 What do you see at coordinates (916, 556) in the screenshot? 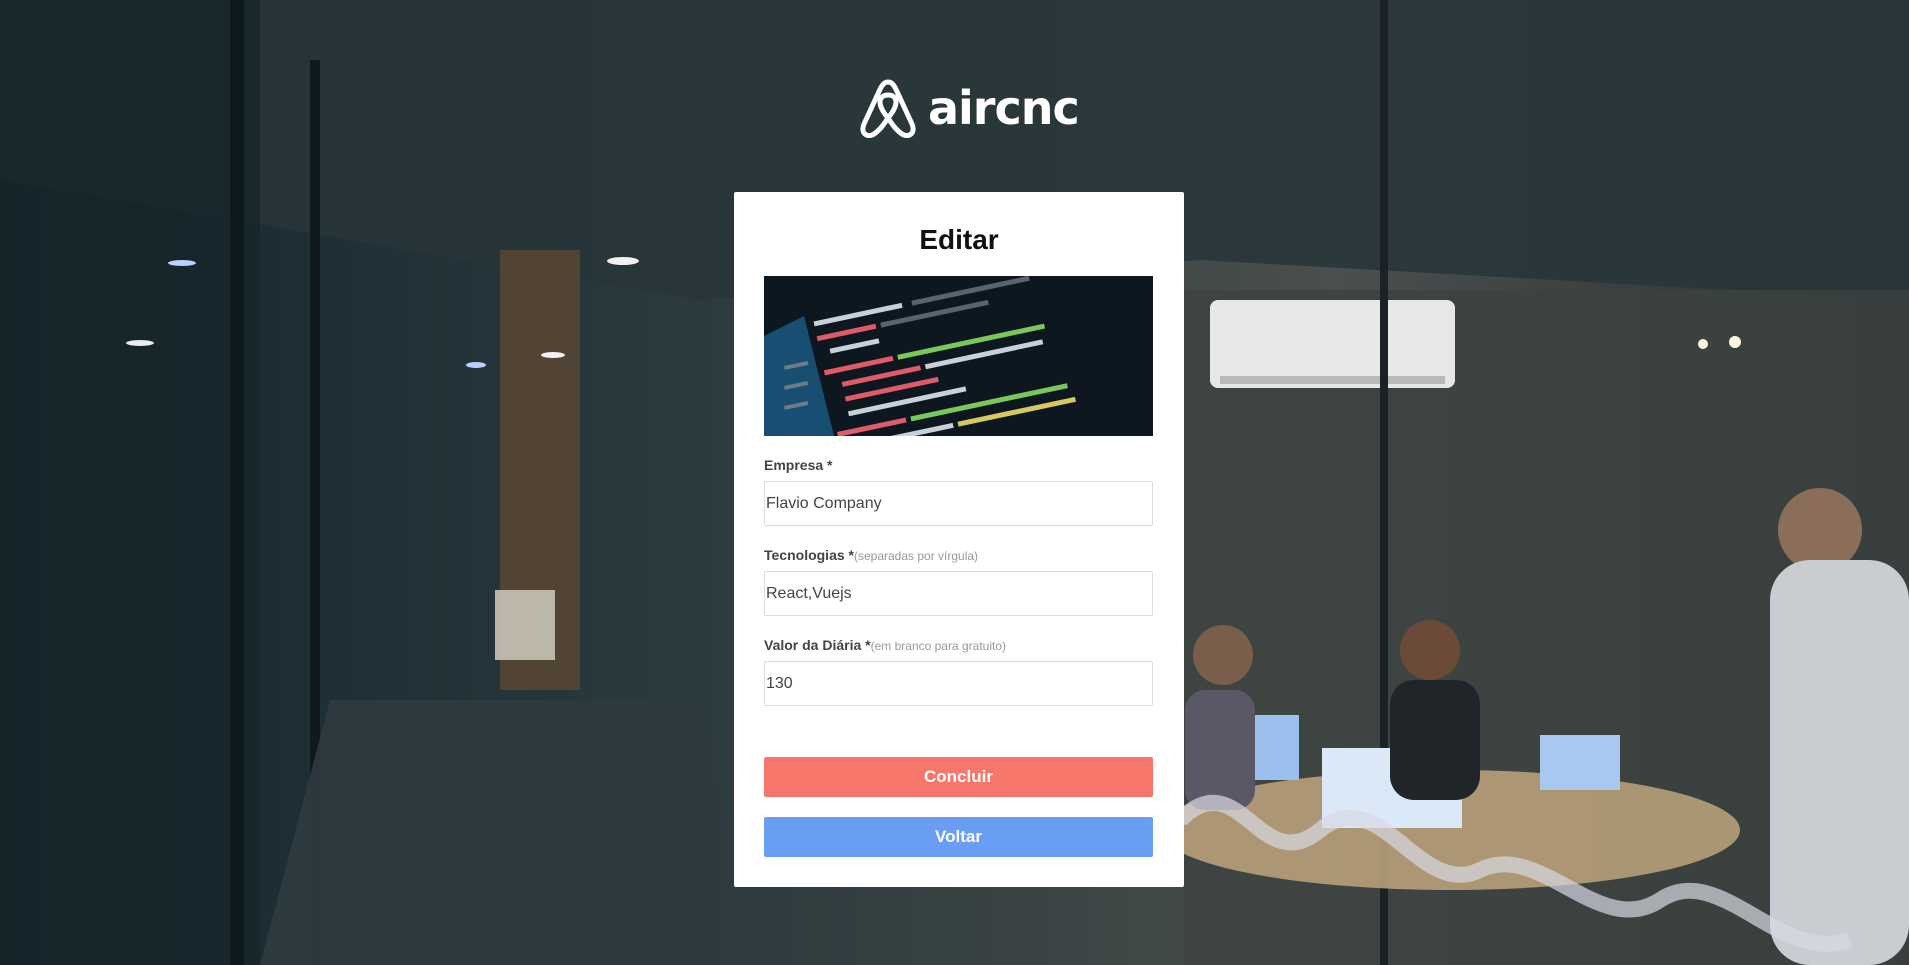
I see `technologies-hint: (separadas por vírgula)` at bounding box center [916, 556].